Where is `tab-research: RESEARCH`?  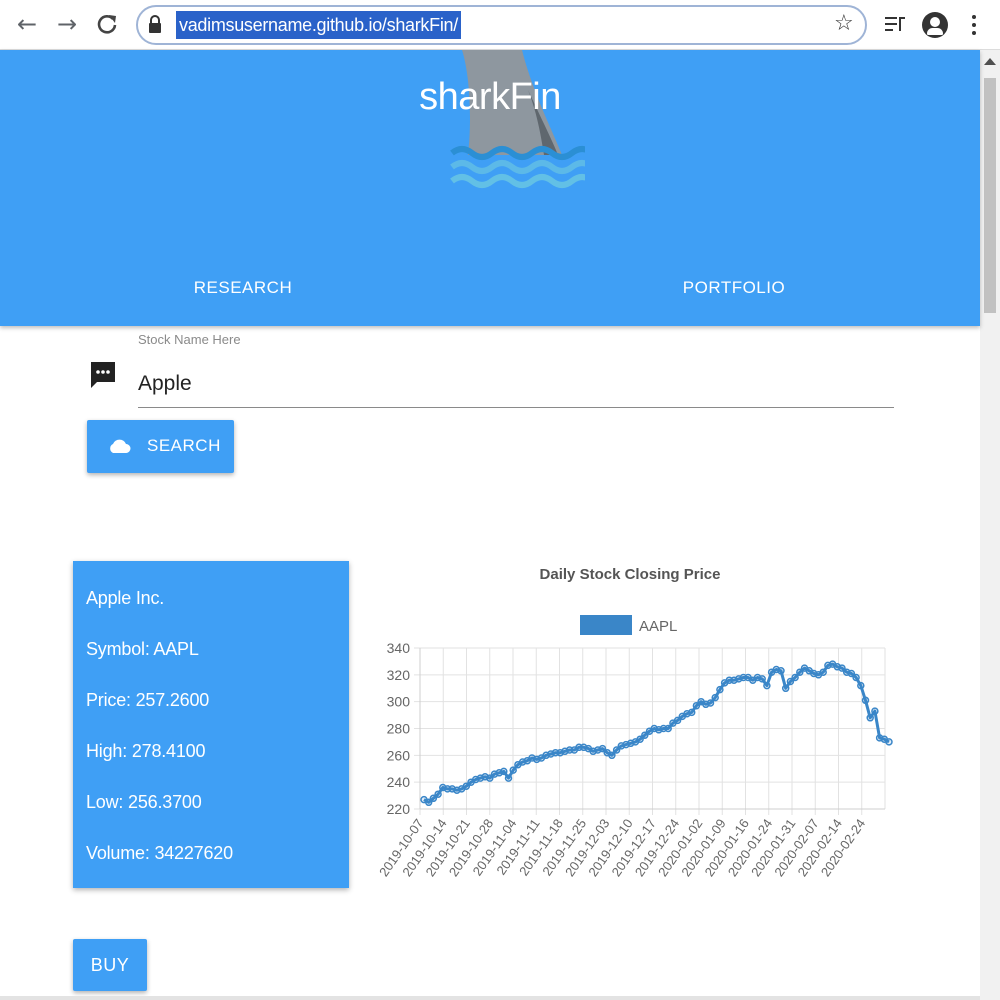 tab-research: RESEARCH is located at coordinates (243, 288).